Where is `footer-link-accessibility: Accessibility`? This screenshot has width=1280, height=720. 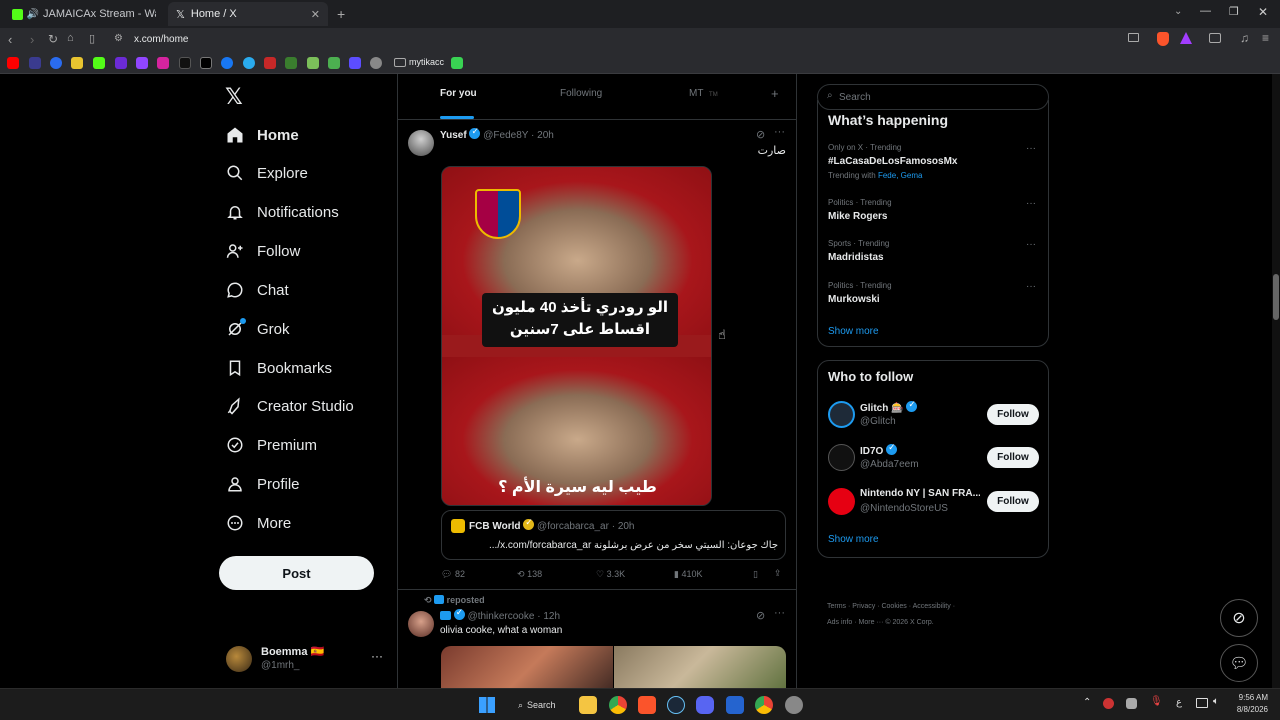 footer-link-accessibility: Accessibility is located at coordinates (932, 606).